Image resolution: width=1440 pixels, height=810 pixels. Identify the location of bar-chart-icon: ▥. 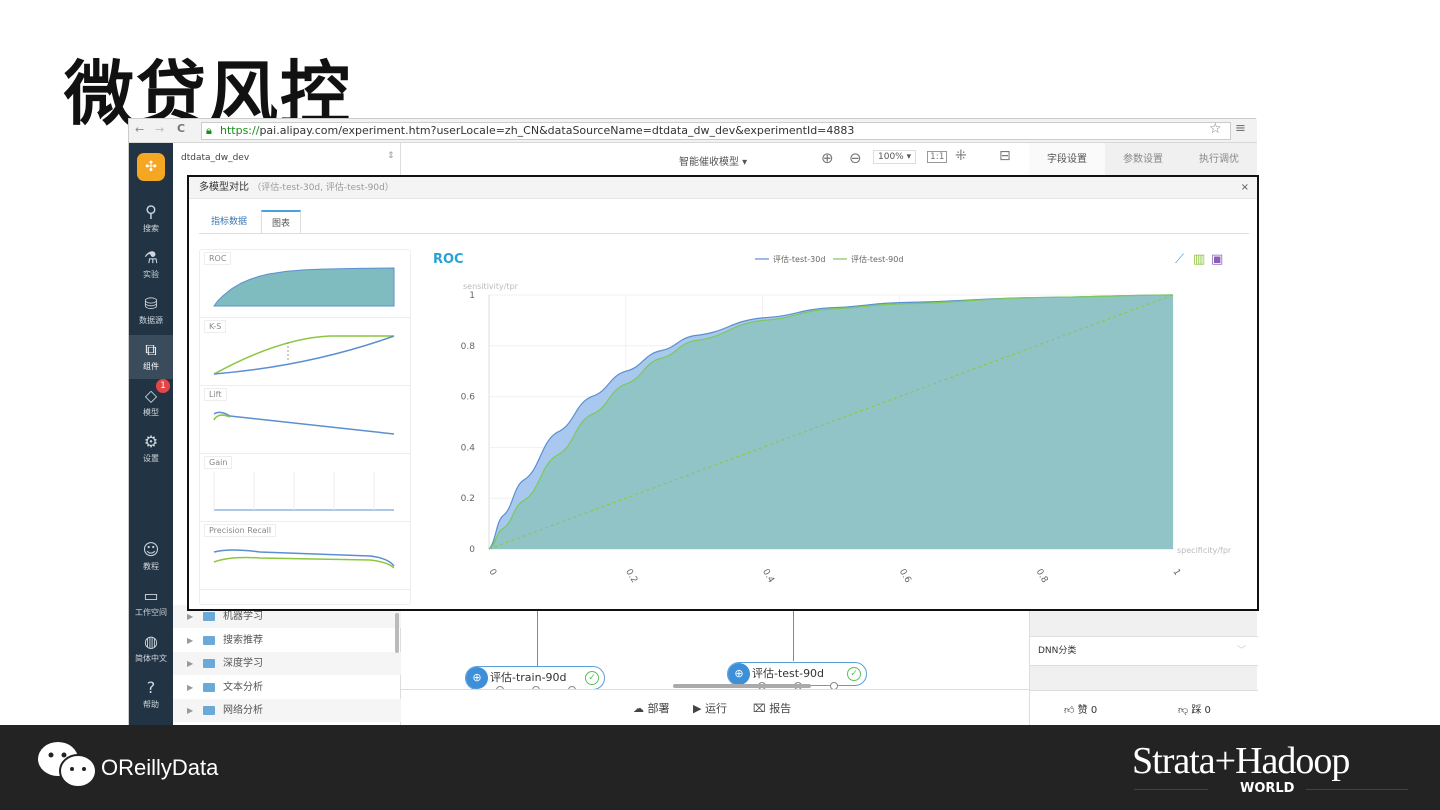
(1199, 259).